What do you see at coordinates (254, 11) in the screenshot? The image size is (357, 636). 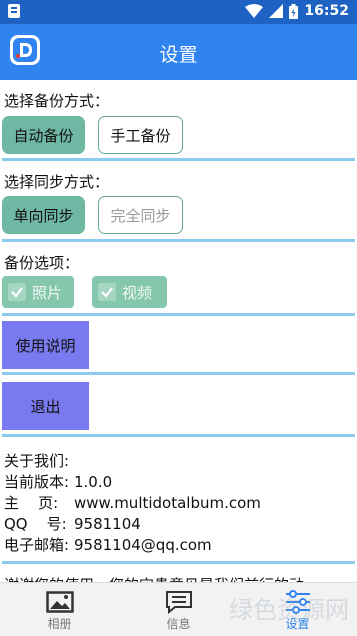 I see `wifi-icon` at bounding box center [254, 11].